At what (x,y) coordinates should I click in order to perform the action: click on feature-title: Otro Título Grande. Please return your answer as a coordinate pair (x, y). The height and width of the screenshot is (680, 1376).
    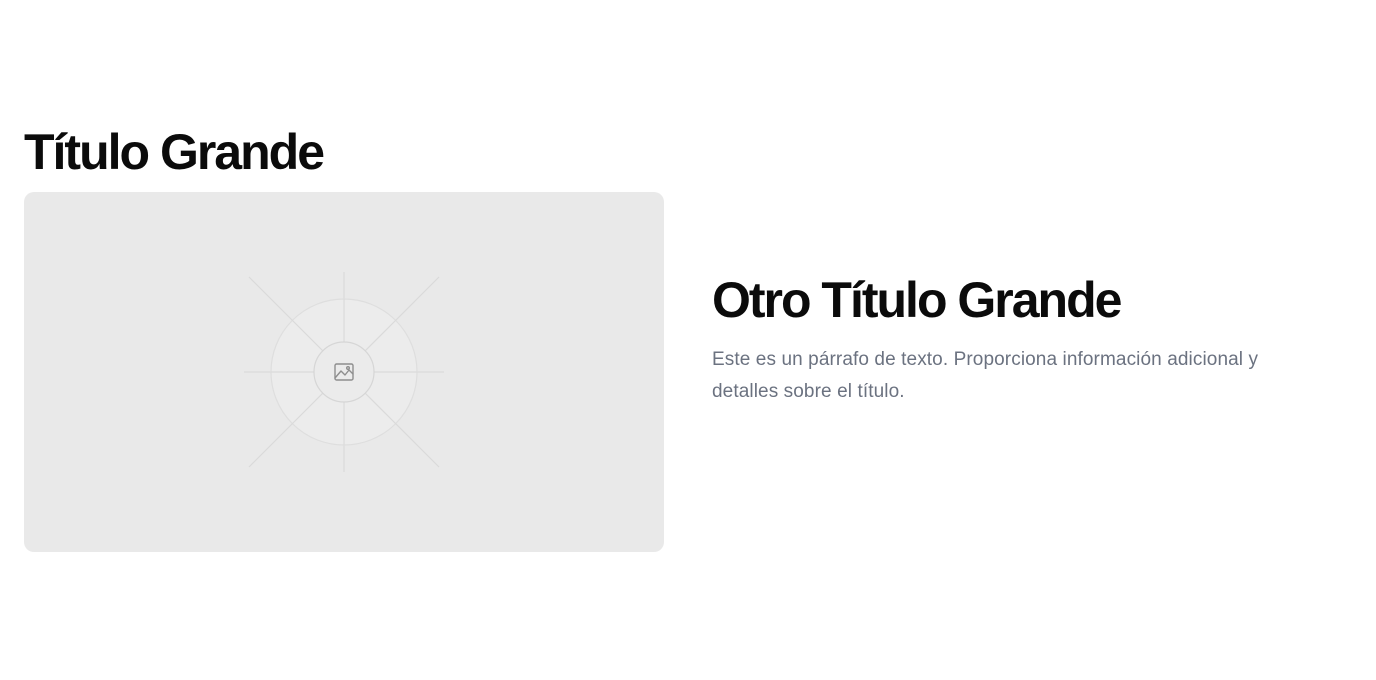
    Looking at the image, I should click on (917, 300).